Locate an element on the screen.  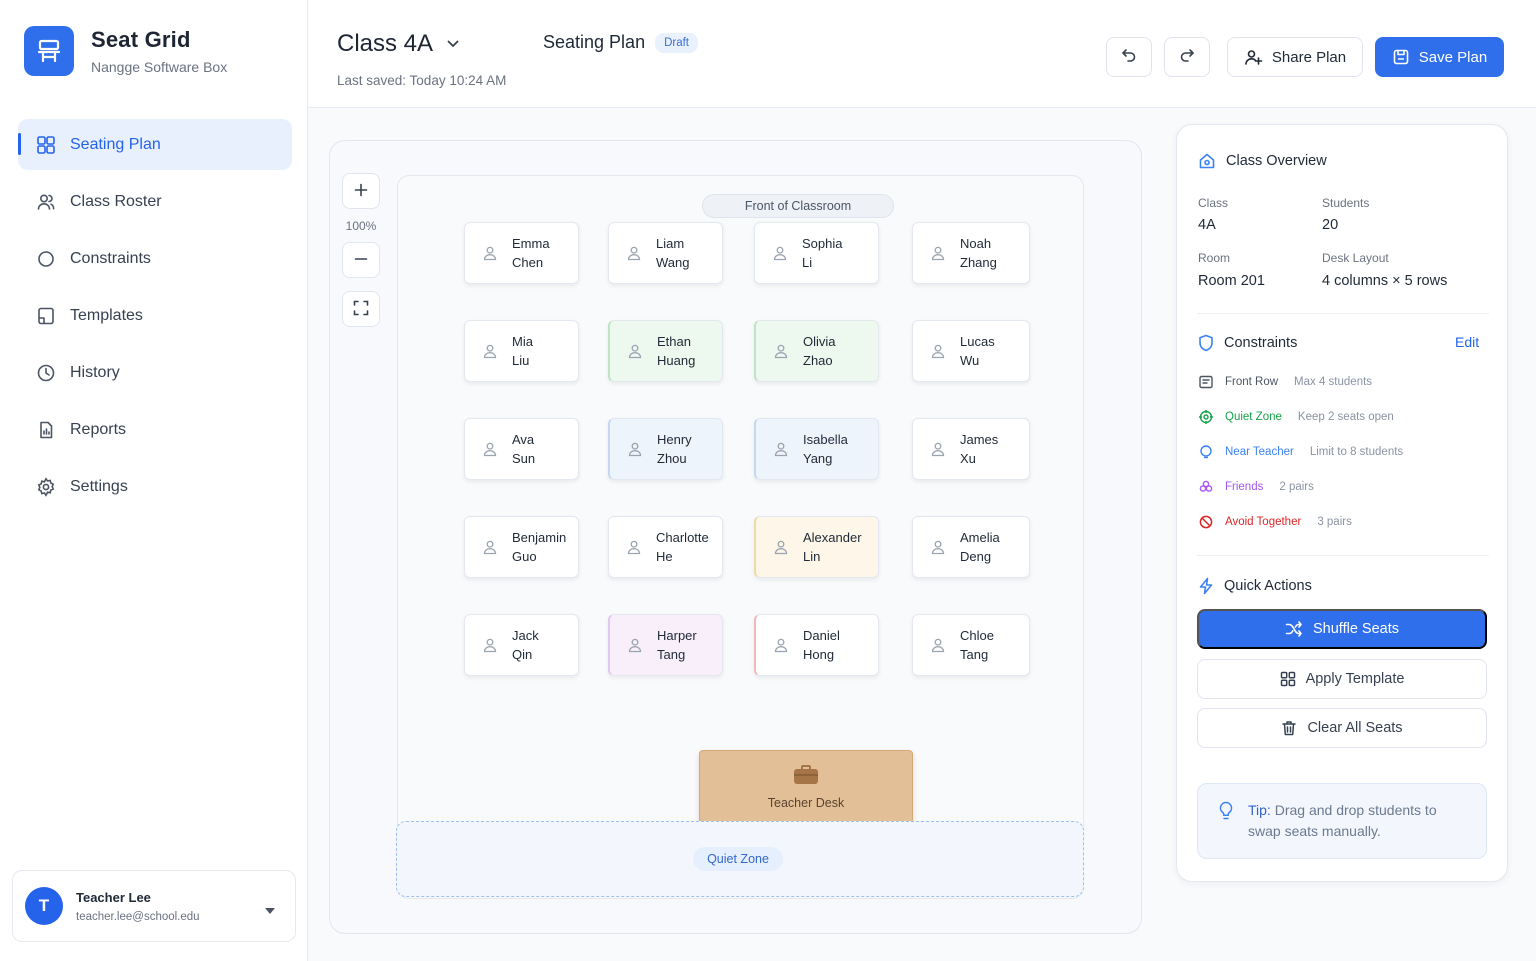
seat-card: Daniel Hong is located at coordinates (816, 645).